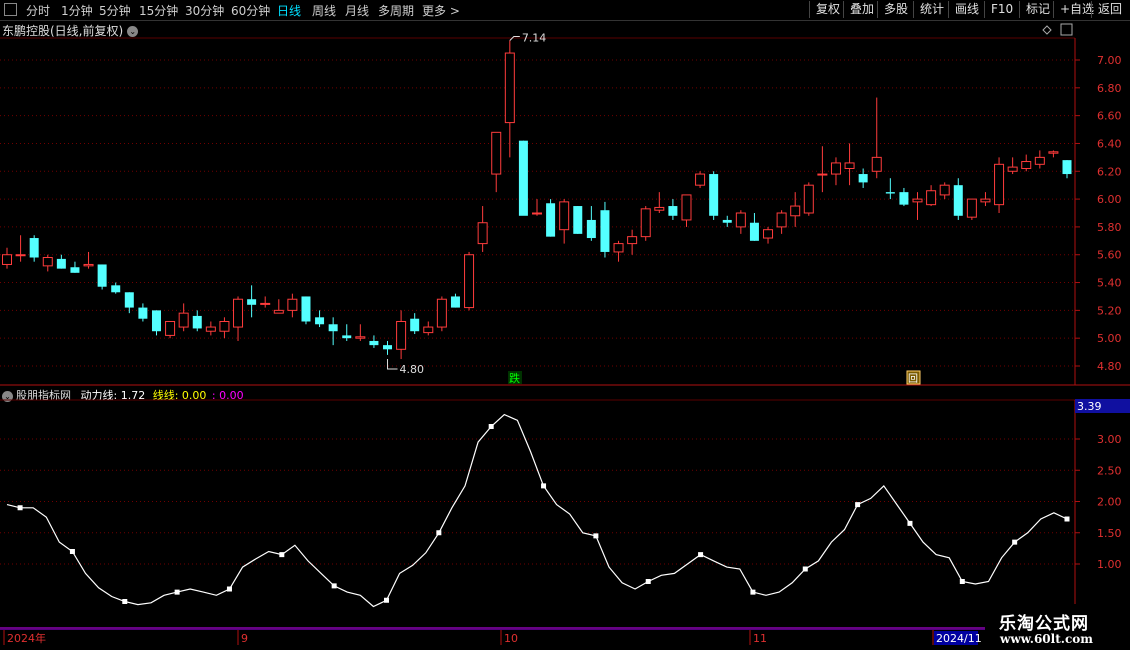 Image resolution: width=1130 pixels, height=650 pixels. Describe the element at coordinates (959, 638) in the screenshot. I see `date-label: 2024/11` at that location.